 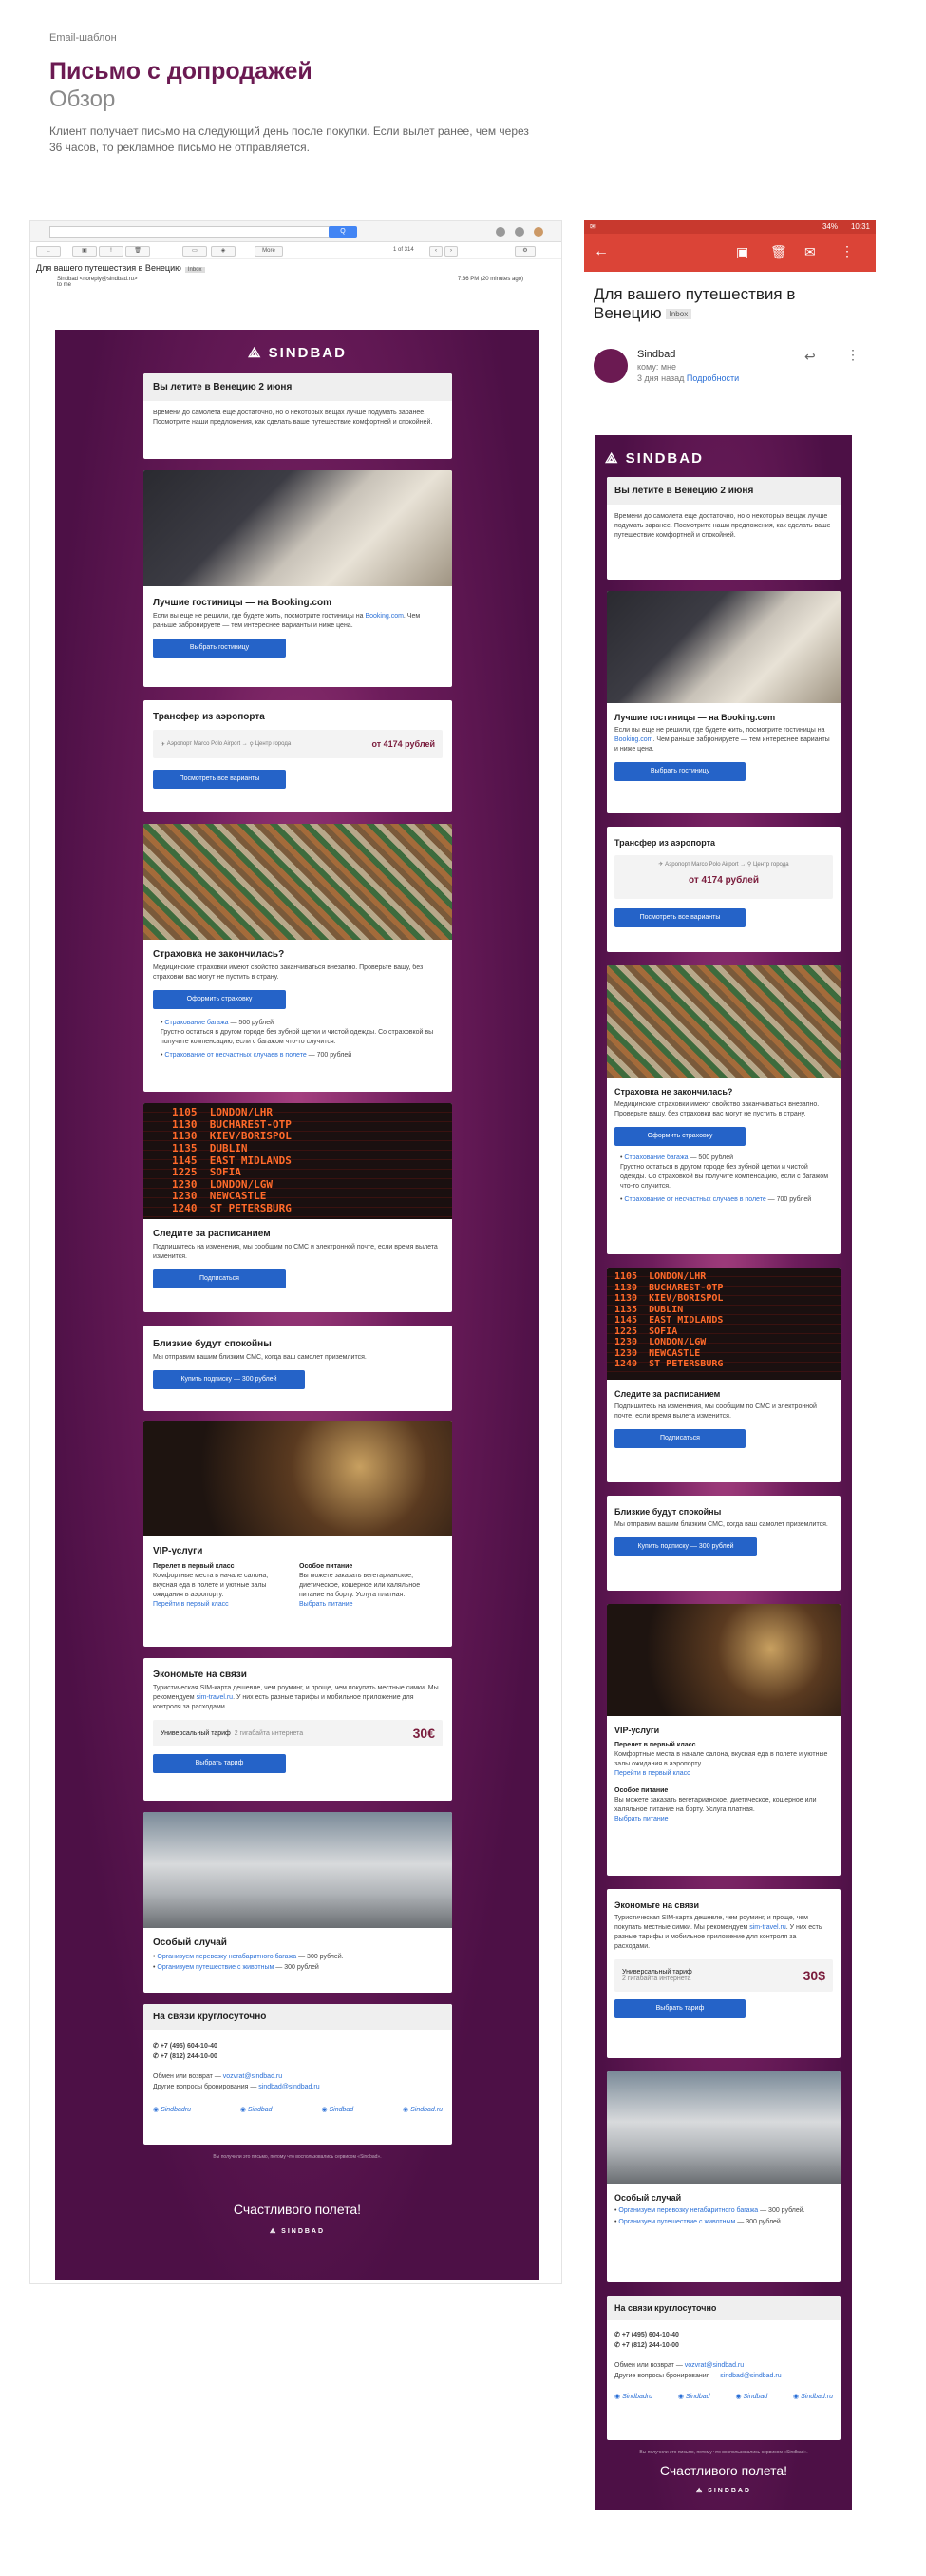 I want to click on airport-image, so click(x=297, y=1870).